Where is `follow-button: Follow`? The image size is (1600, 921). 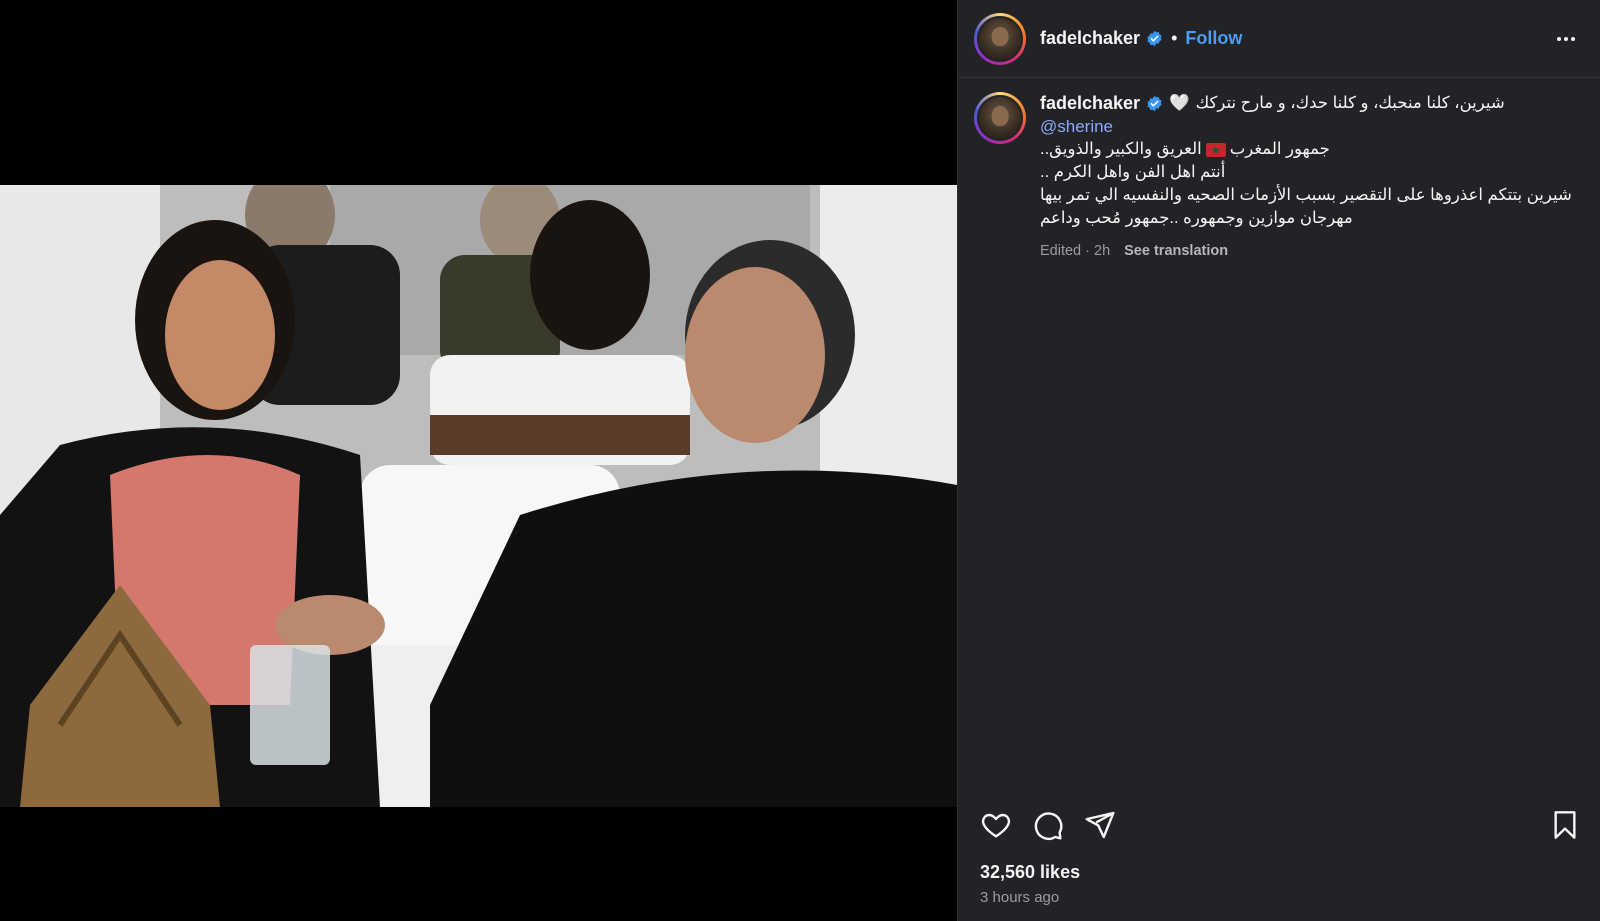 follow-button: Follow is located at coordinates (1213, 38).